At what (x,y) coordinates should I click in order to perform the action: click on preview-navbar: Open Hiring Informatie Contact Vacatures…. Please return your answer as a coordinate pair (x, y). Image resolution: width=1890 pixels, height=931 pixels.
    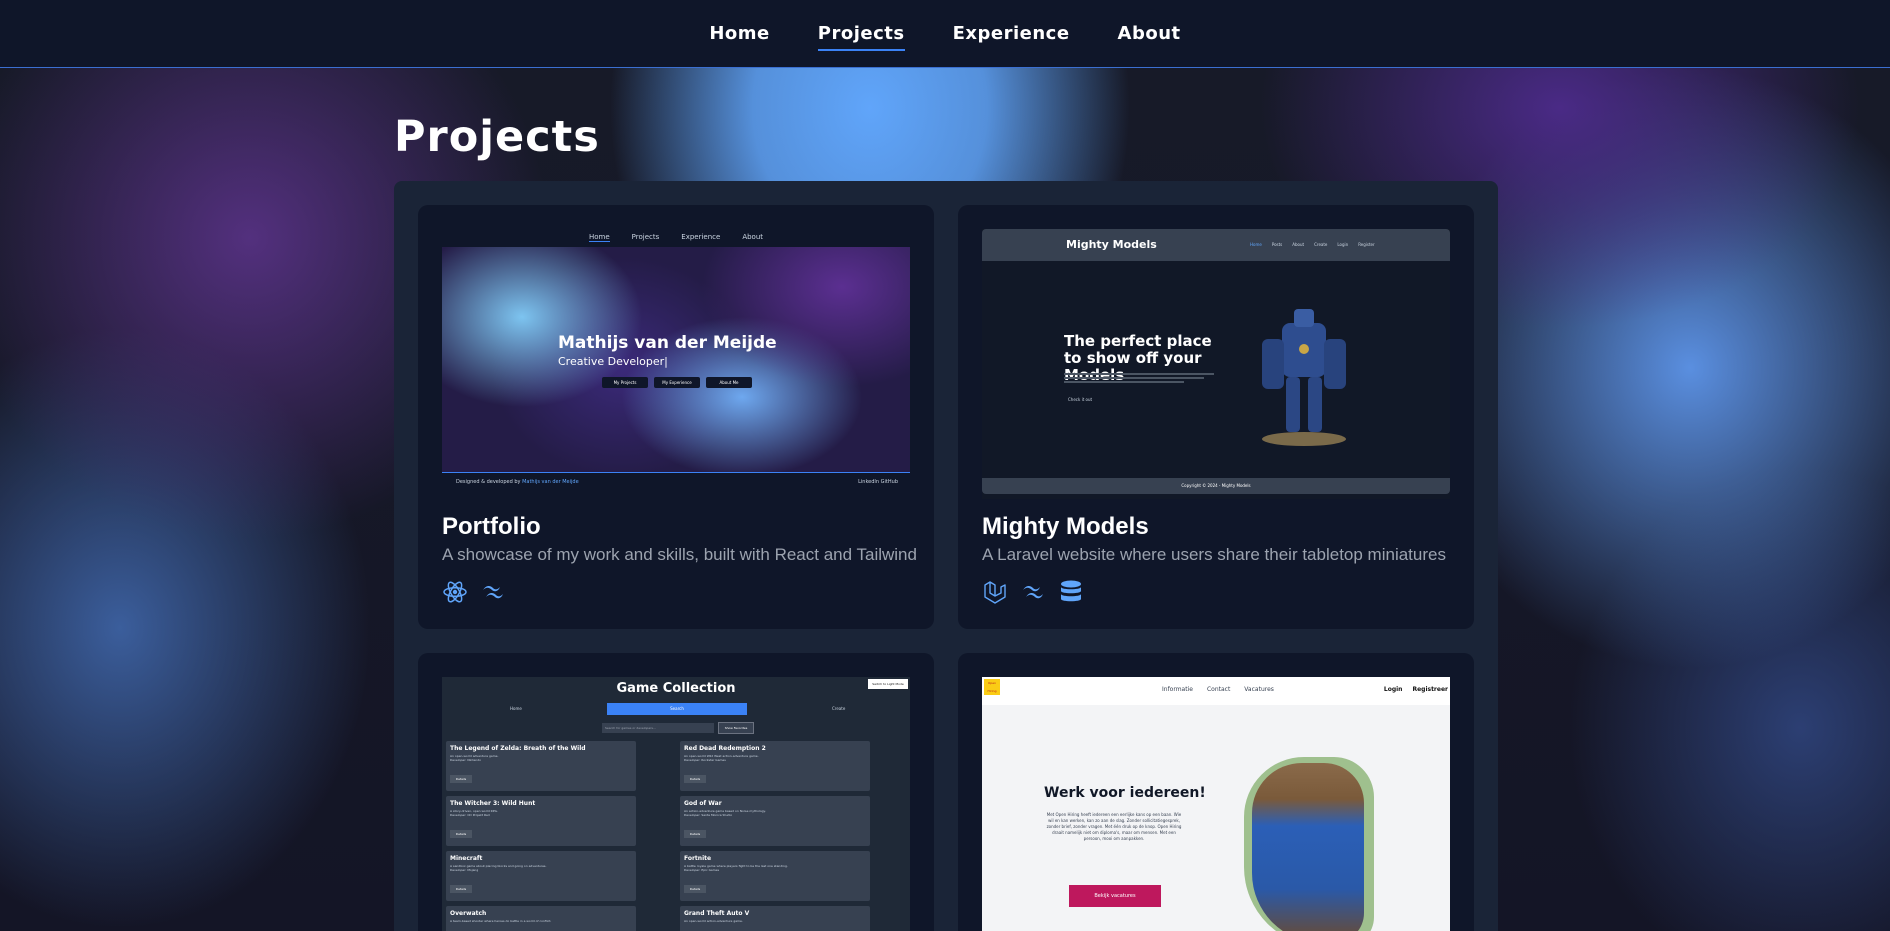
    Looking at the image, I should click on (1216, 691).